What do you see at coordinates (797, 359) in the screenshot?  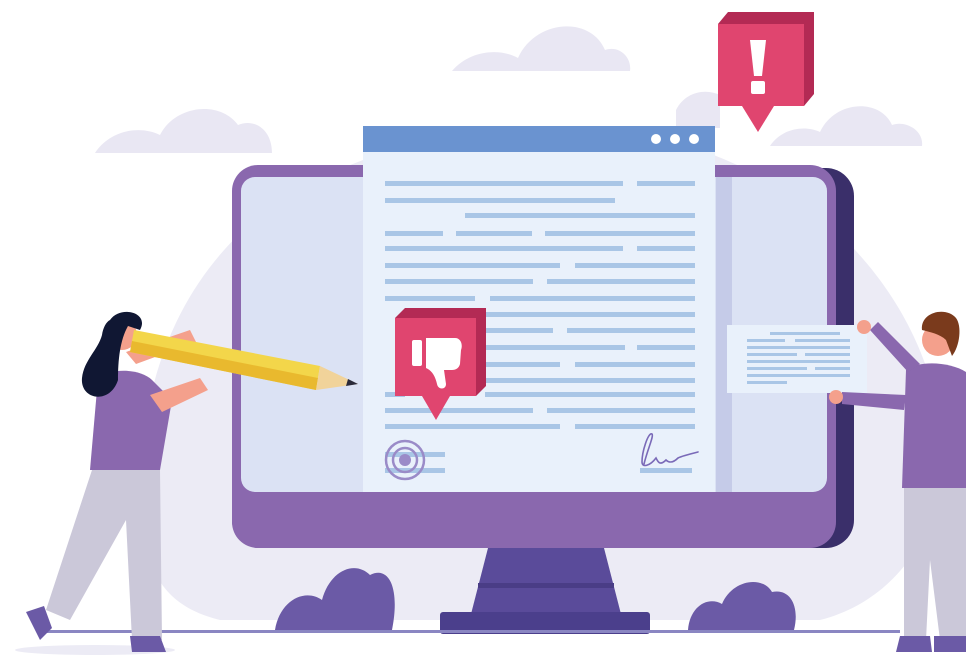 I see `held-document-card` at bounding box center [797, 359].